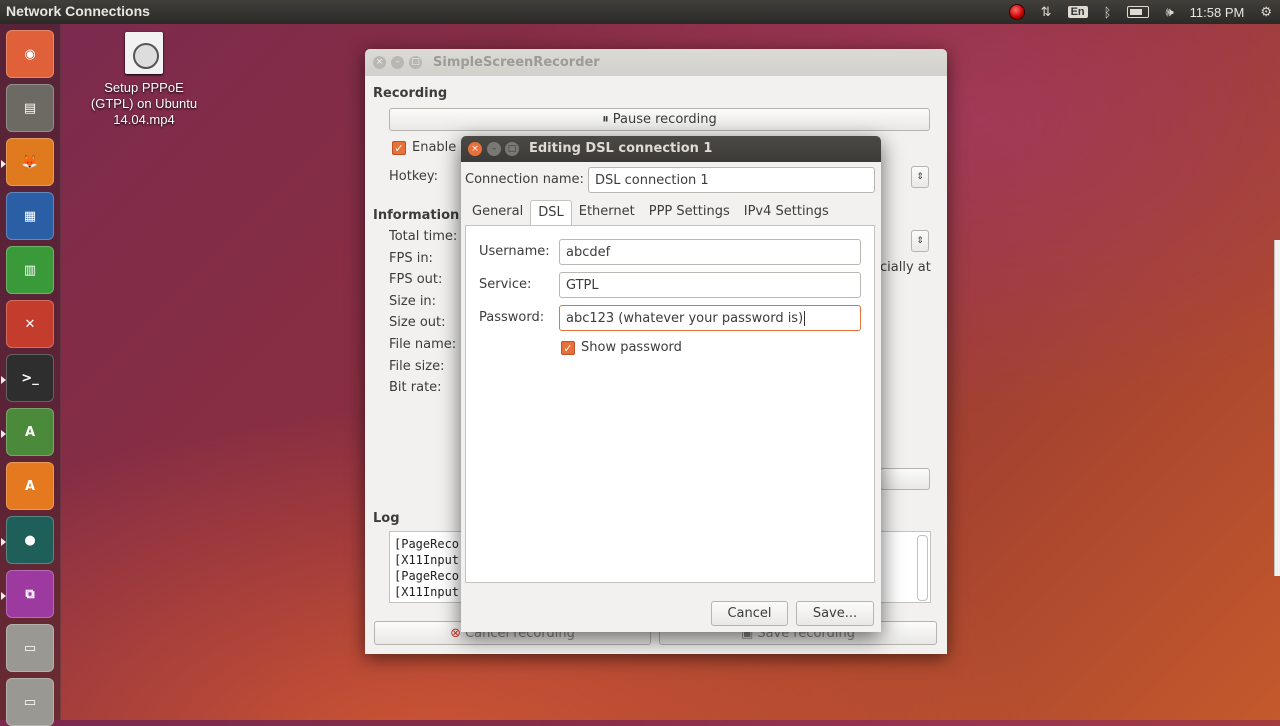 The image size is (1280, 726). What do you see at coordinates (386, 518) in the screenshot?
I see `log-section-title: Log` at bounding box center [386, 518].